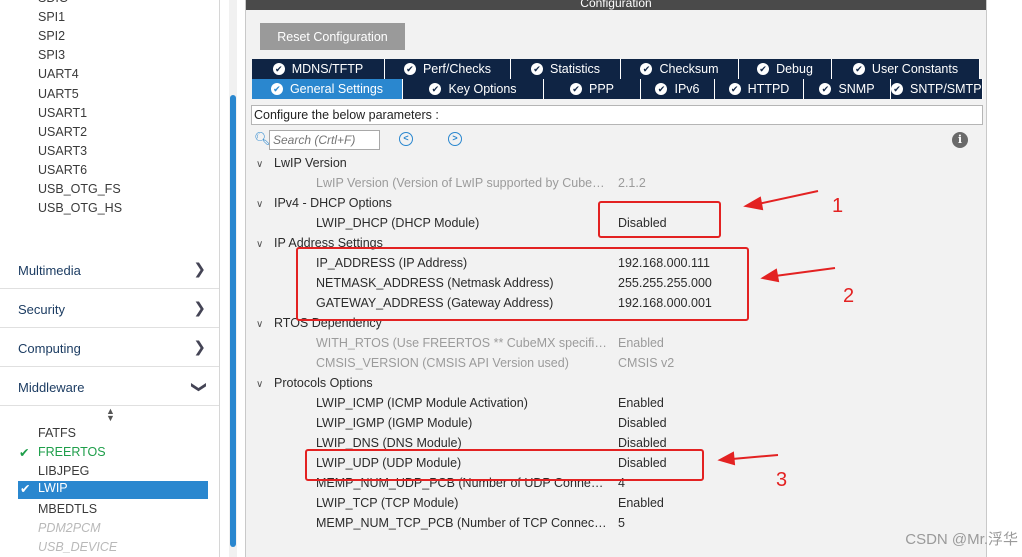 The image size is (1022, 557). I want to click on group-ipv4-dhcp-options: ∨ IPv4 - DHCP Options, so click(324, 203).